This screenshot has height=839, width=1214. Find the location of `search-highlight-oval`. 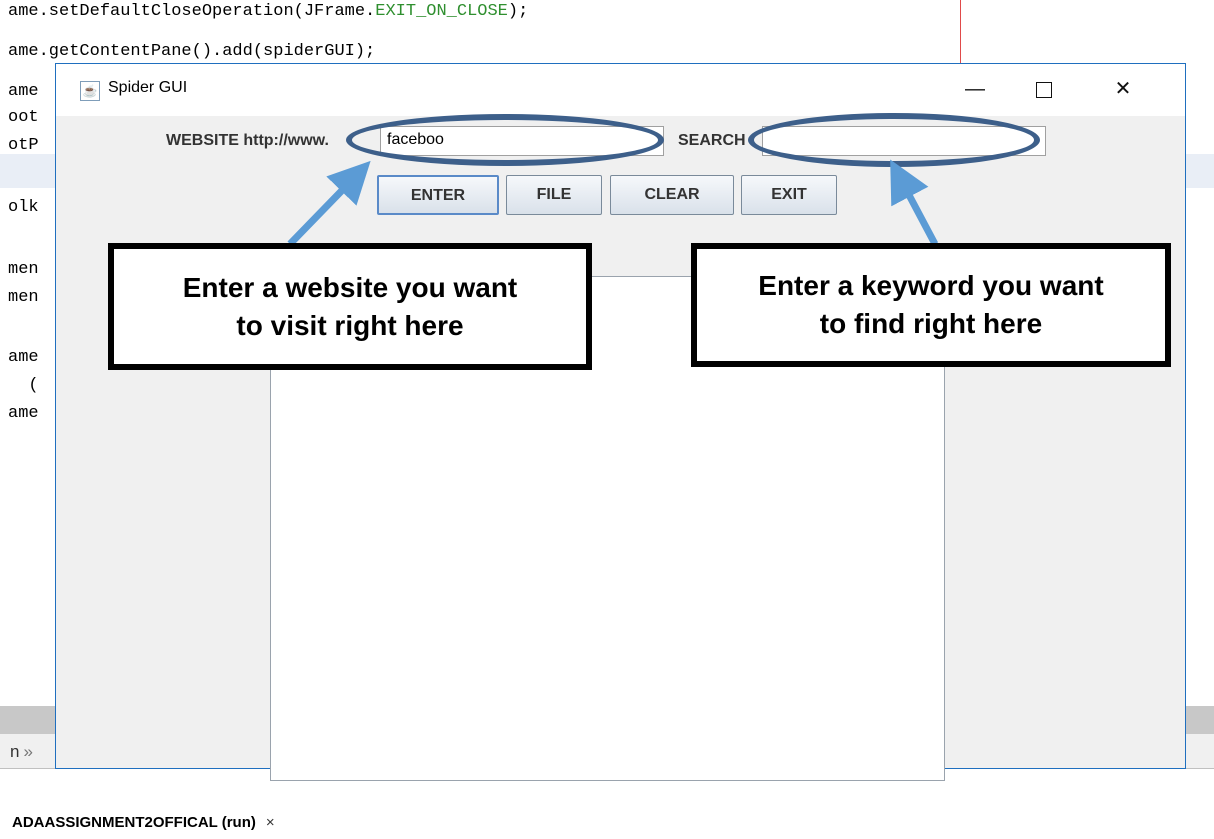

search-highlight-oval is located at coordinates (894, 140).